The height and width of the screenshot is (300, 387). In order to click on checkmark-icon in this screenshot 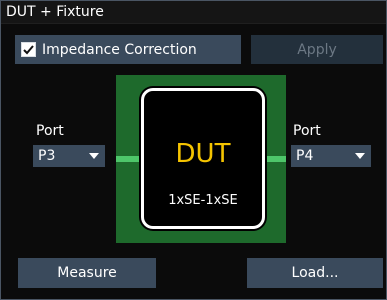, I will do `click(28, 50)`.